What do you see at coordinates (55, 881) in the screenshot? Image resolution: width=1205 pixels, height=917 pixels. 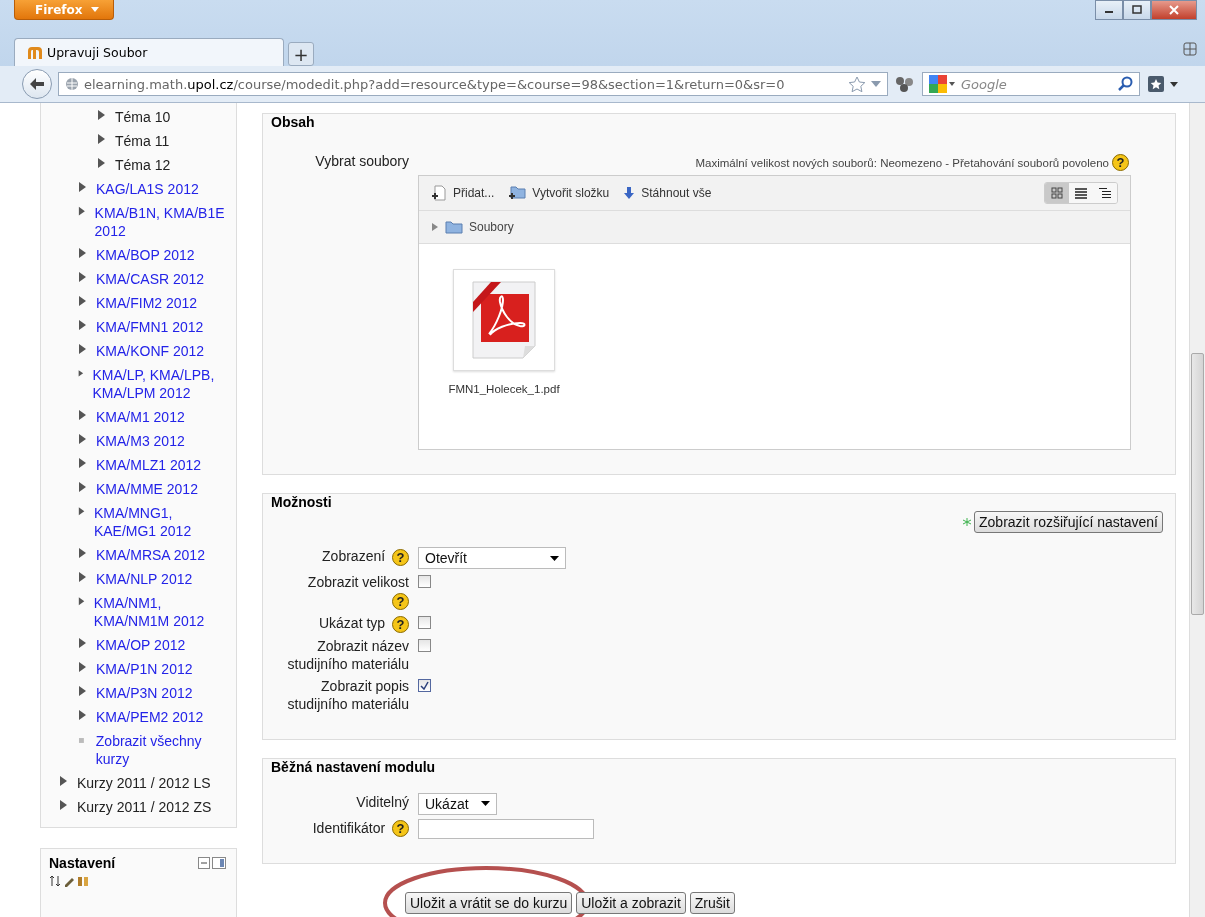 I see `move-icon` at bounding box center [55, 881].